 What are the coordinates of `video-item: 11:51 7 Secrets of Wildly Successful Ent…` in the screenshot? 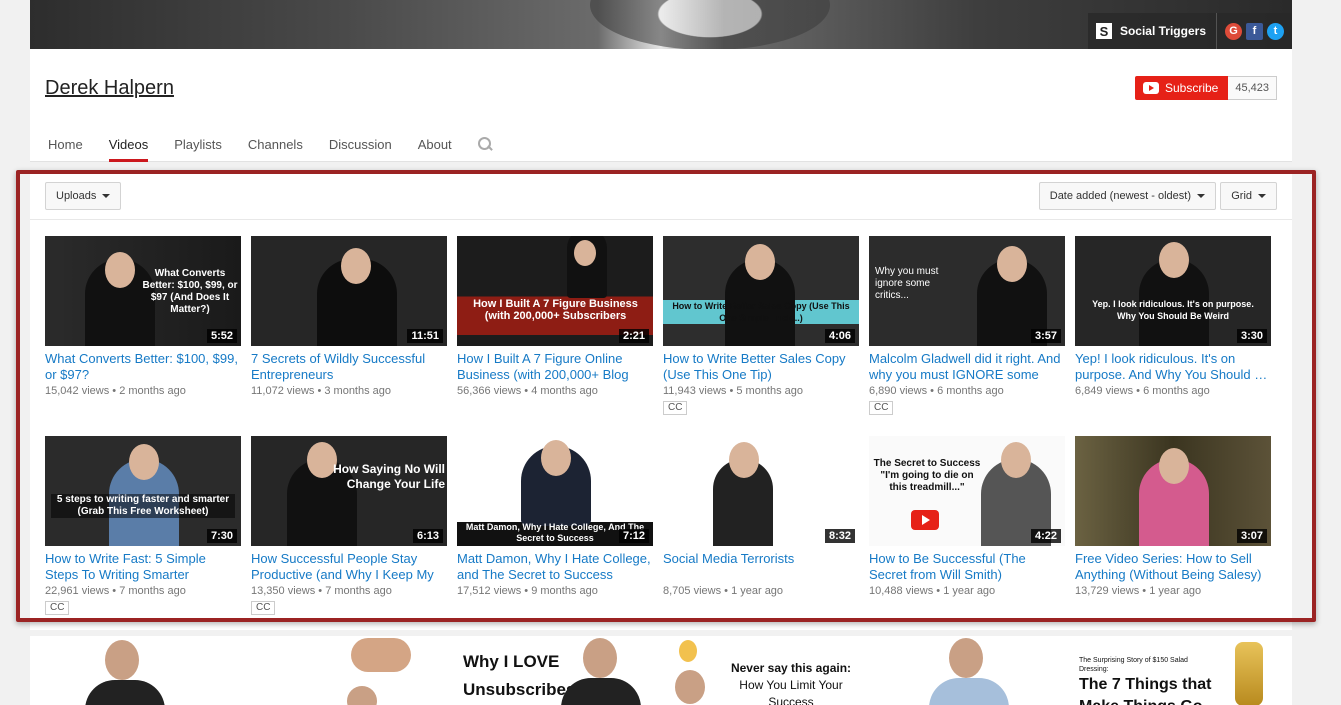 It's located at (349, 316).